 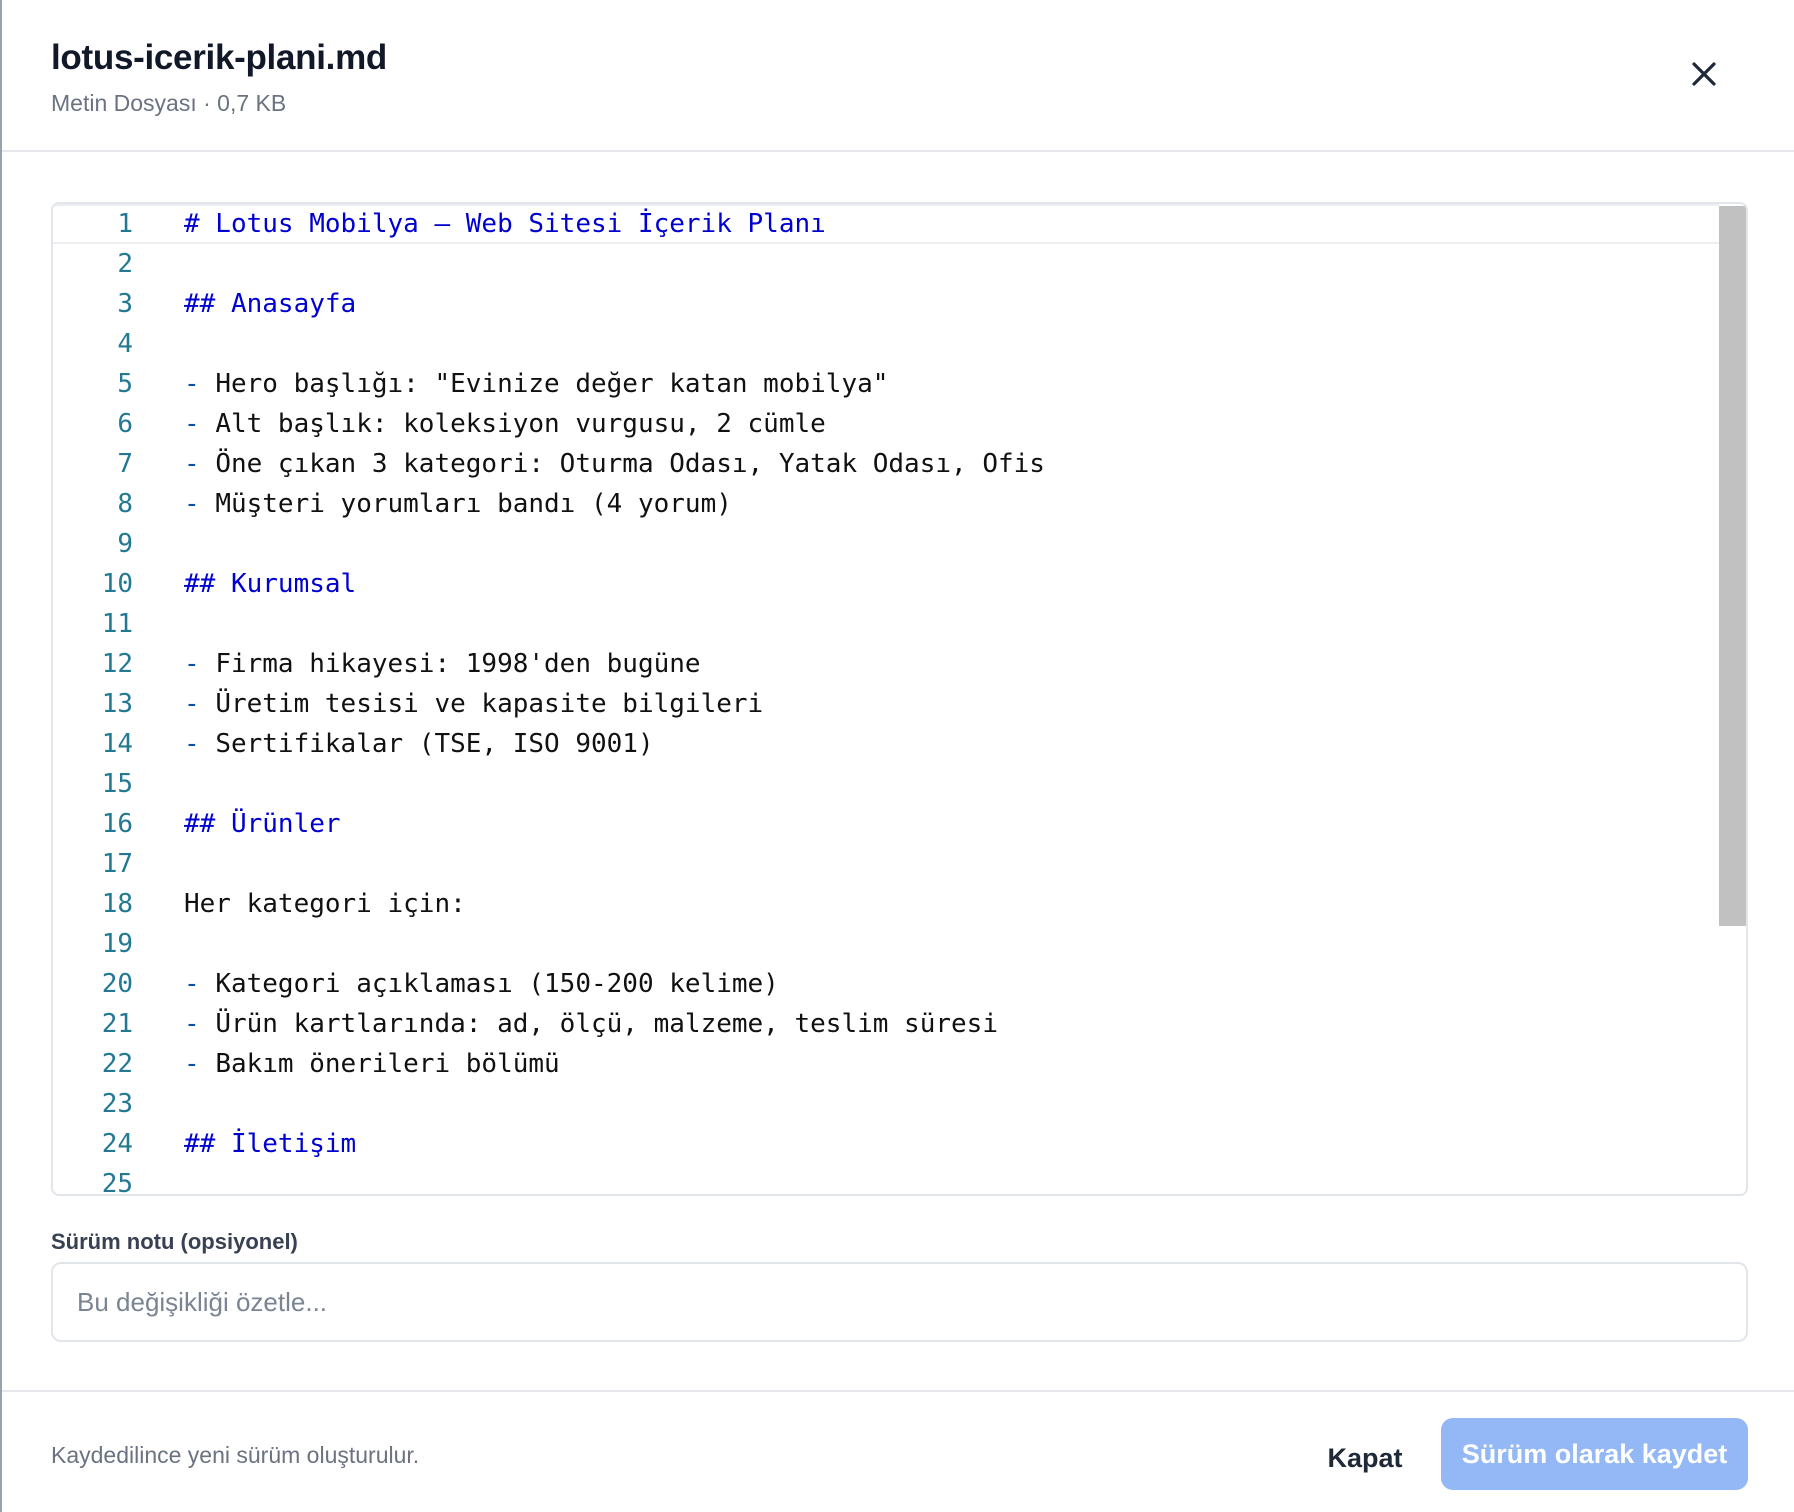 I want to click on line-number: 5, so click(x=125, y=384).